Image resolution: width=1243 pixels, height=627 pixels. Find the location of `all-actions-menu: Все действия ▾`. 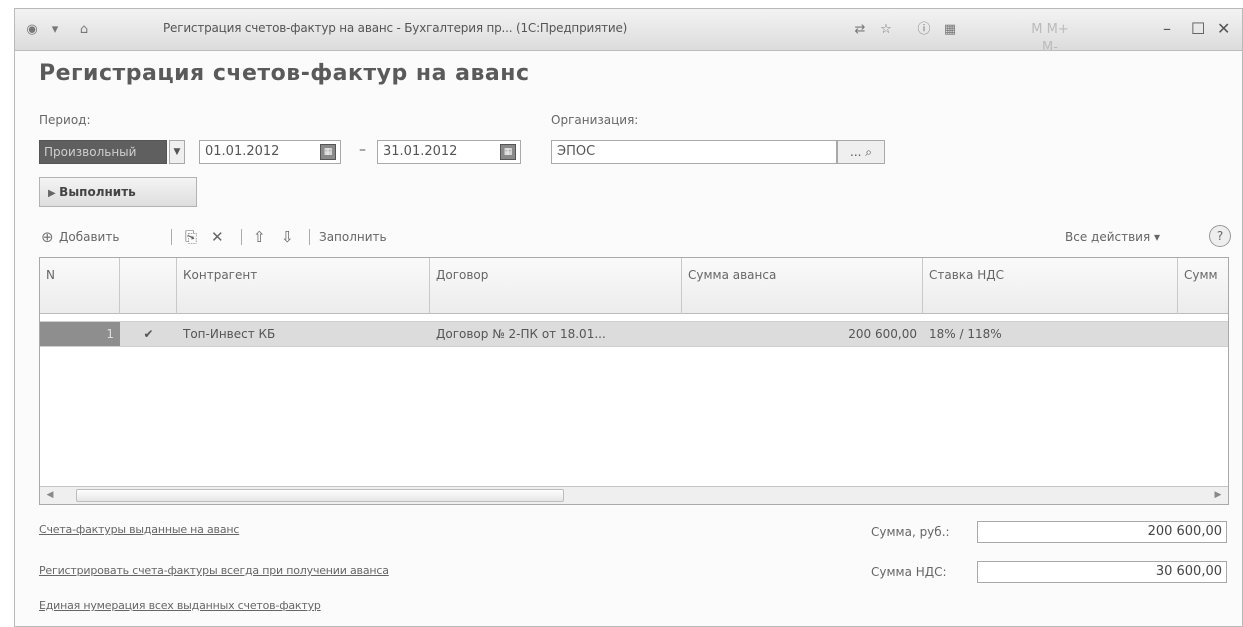

all-actions-menu: Все действия ▾ is located at coordinates (1112, 237).